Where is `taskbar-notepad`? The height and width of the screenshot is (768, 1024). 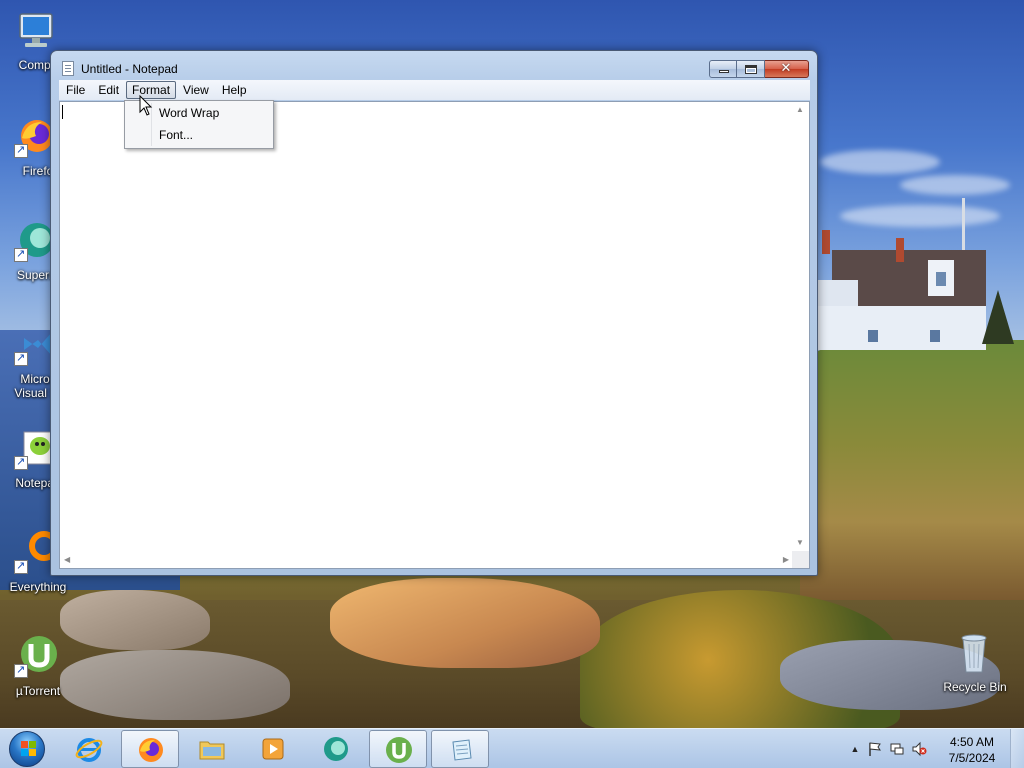
taskbar-notepad is located at coordinates (460, 749).